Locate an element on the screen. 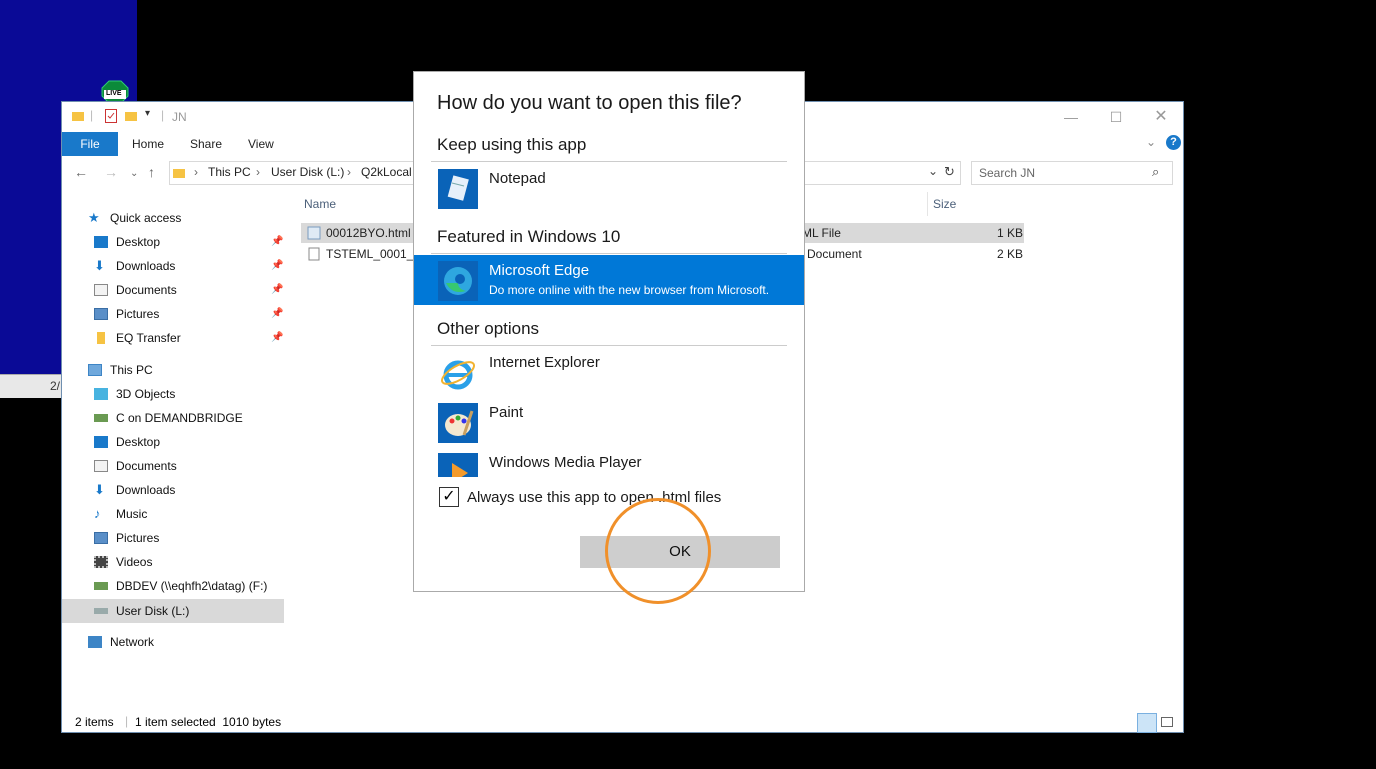 This screenshot has height=769, width=1376. edge-icon is located at coordinates (458, 281).